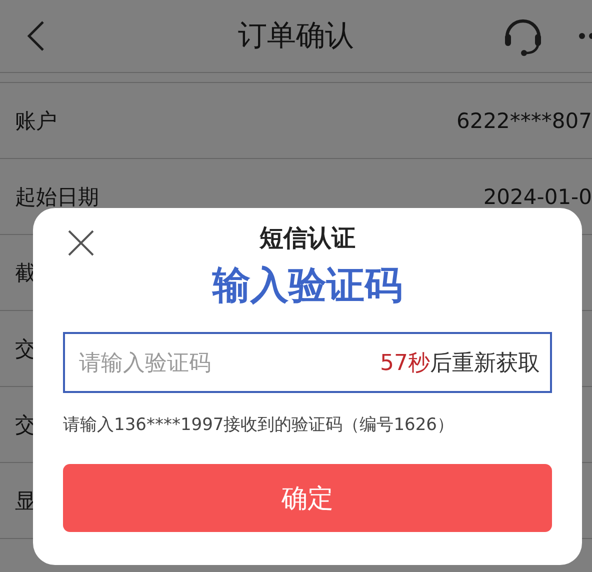 The image size is (592, 572). What do you see at coordinates (57, 197) in the screenshot?
I see `row-label: 起始日期` at bounding box center [57, 197].